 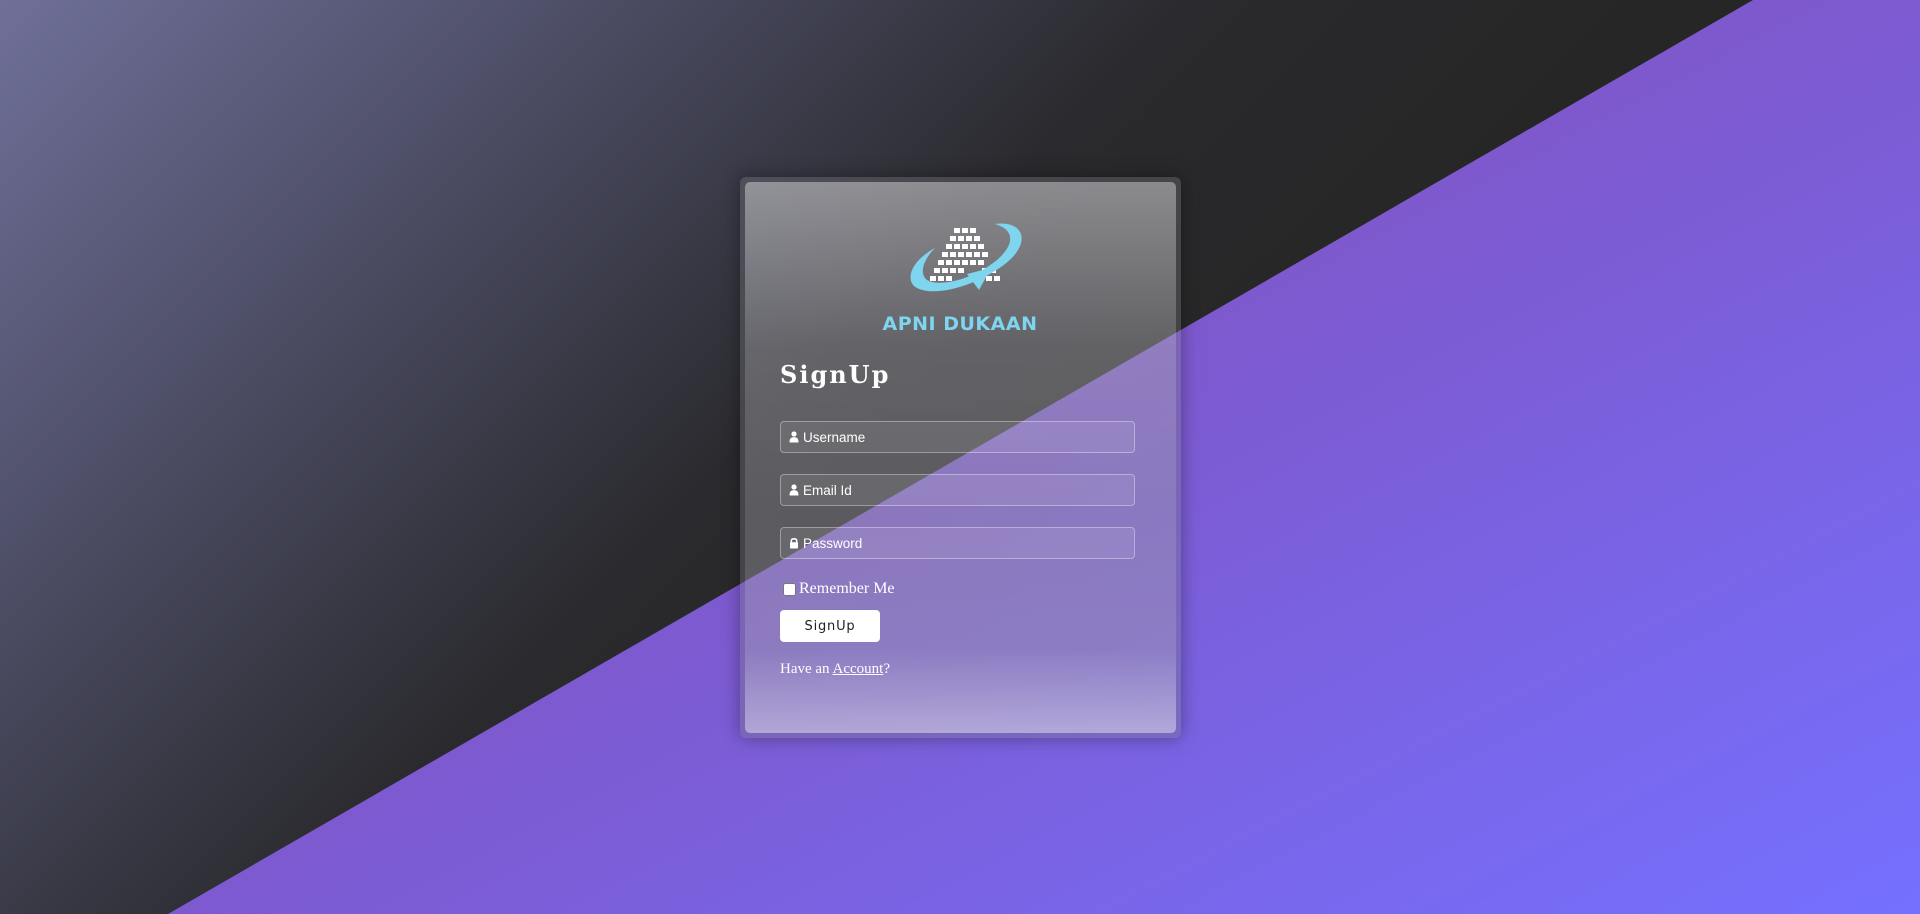 I want to click on lock-icon, so click(x=794, y=543).